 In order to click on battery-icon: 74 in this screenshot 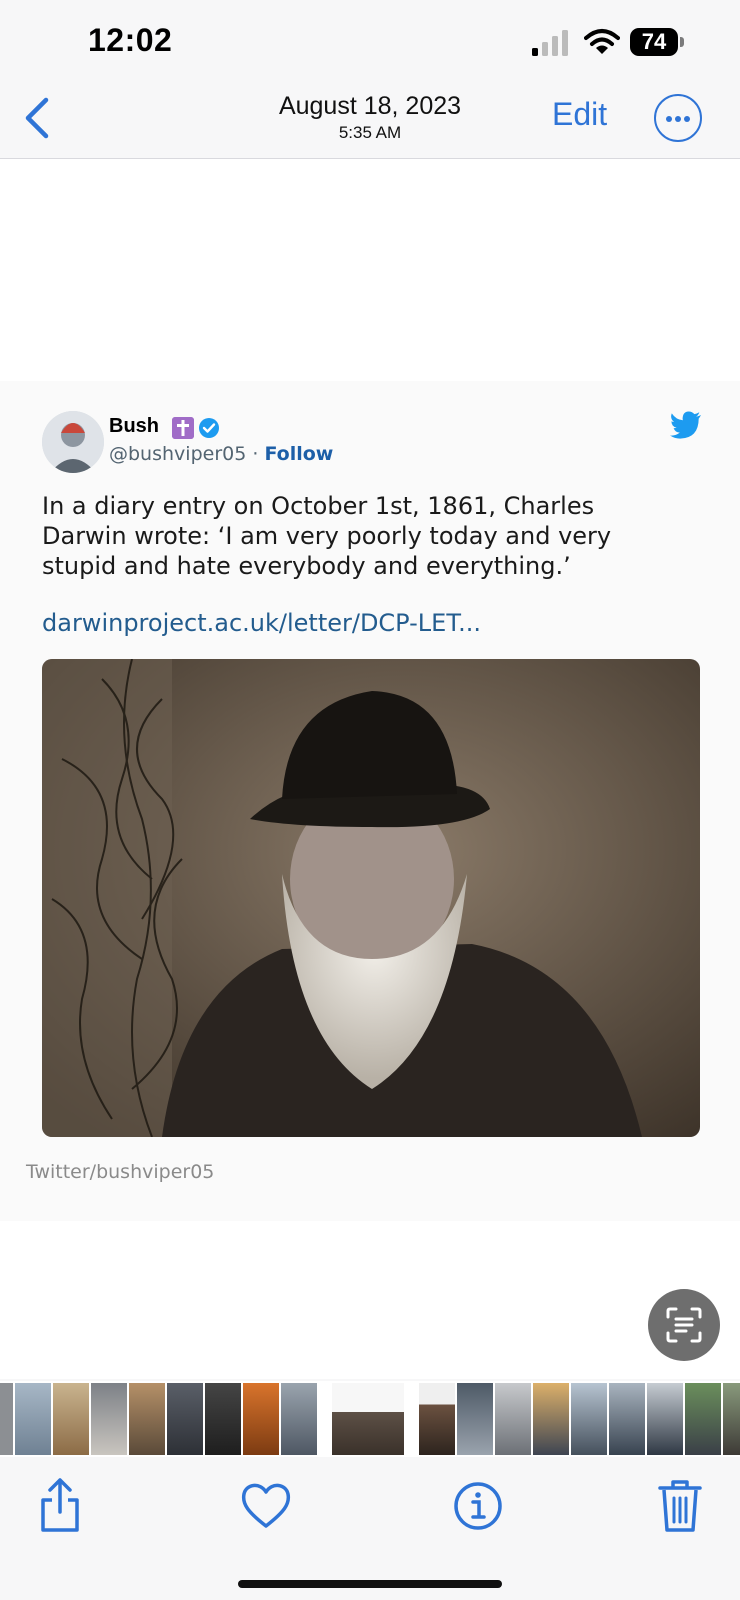, I will do `click(658, 43)`.